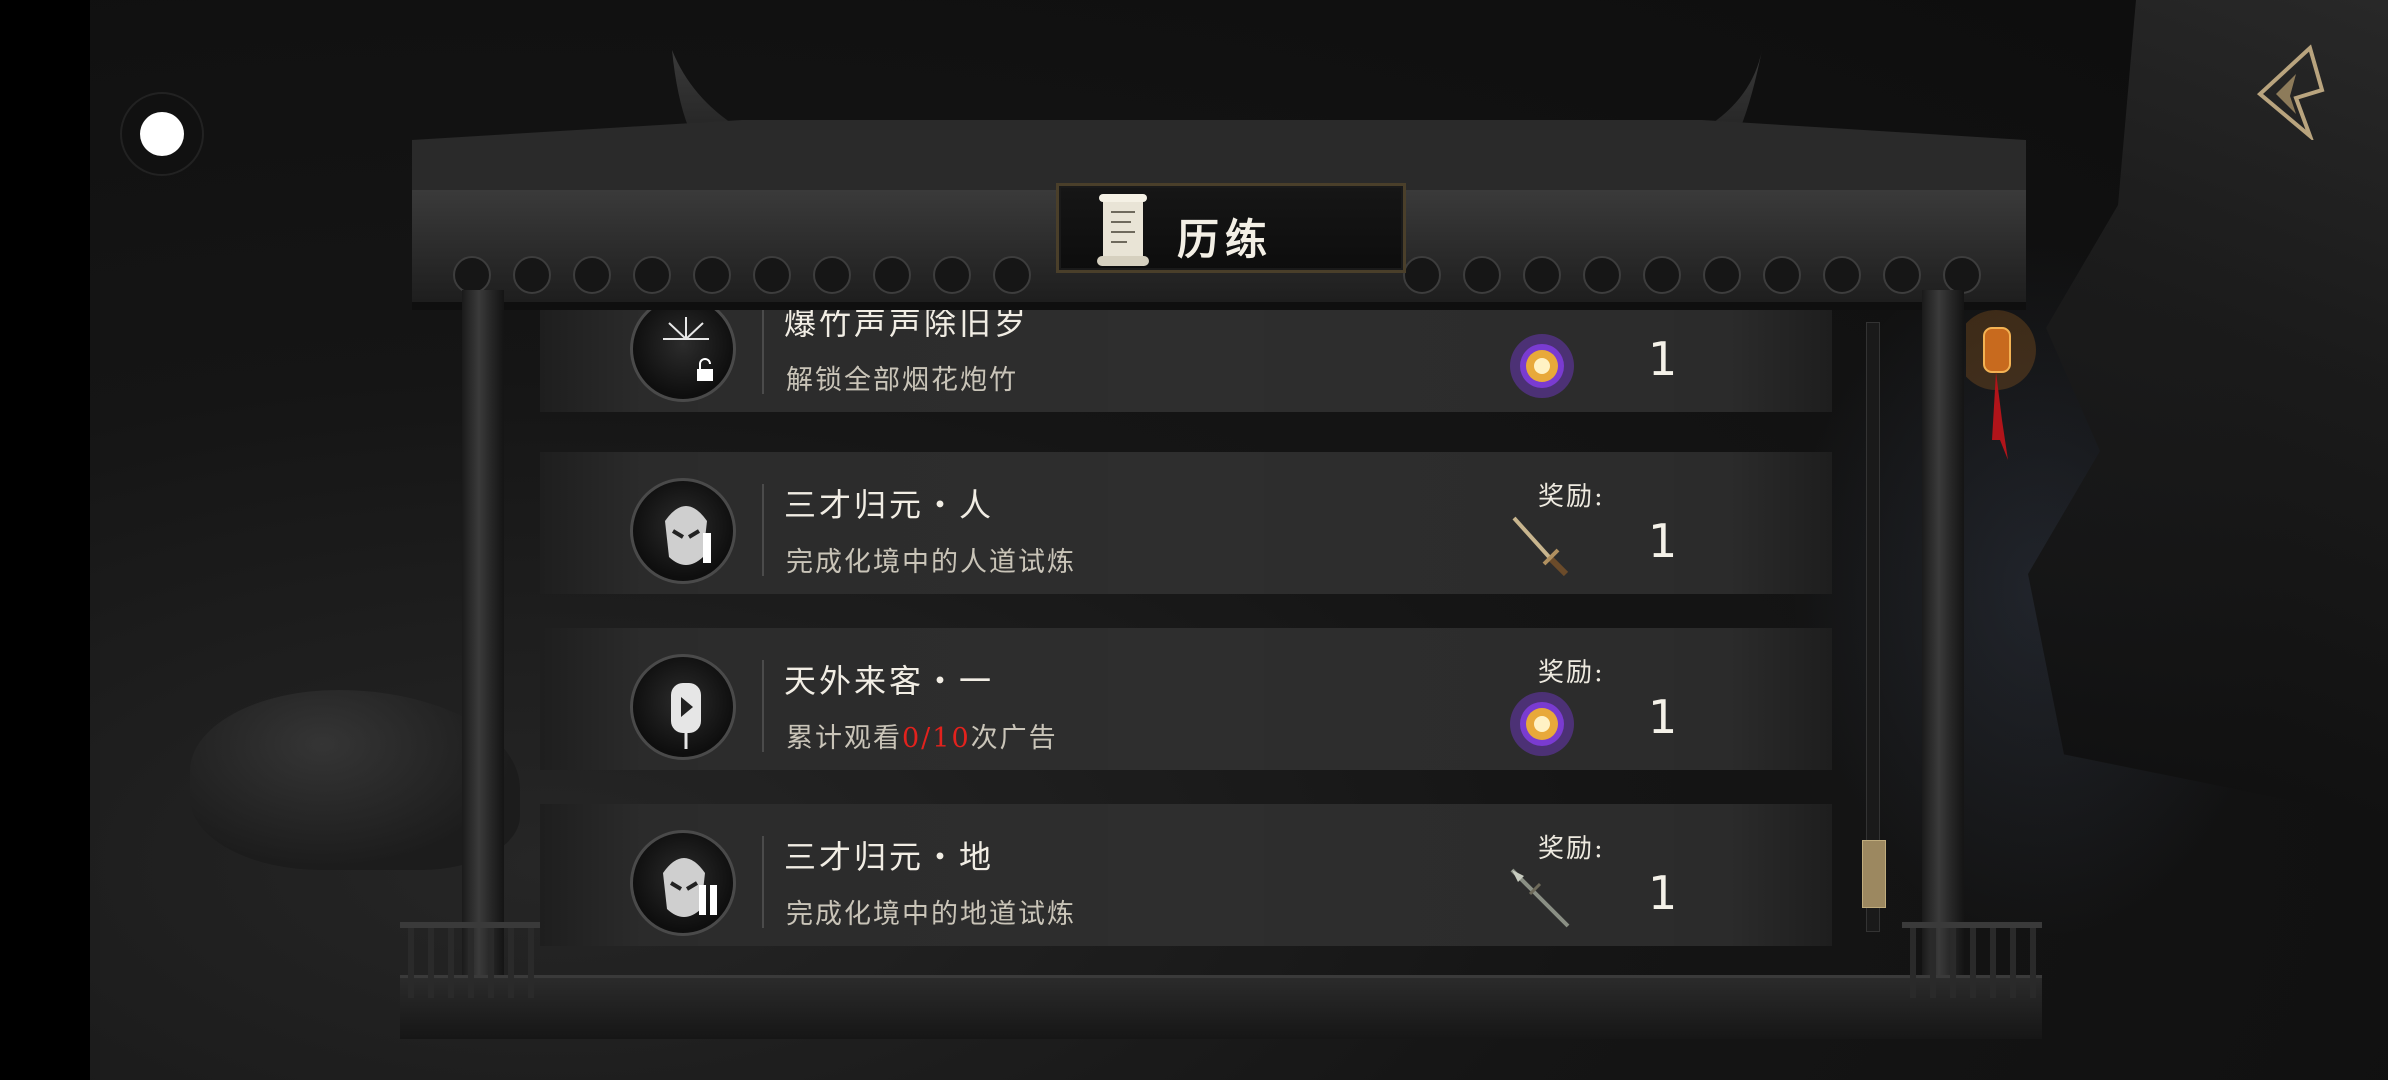  What do you see at coordinates (2292, 93) in the screenshot?
I see `back-arrow-icon` at bounding box center [2292, 93].